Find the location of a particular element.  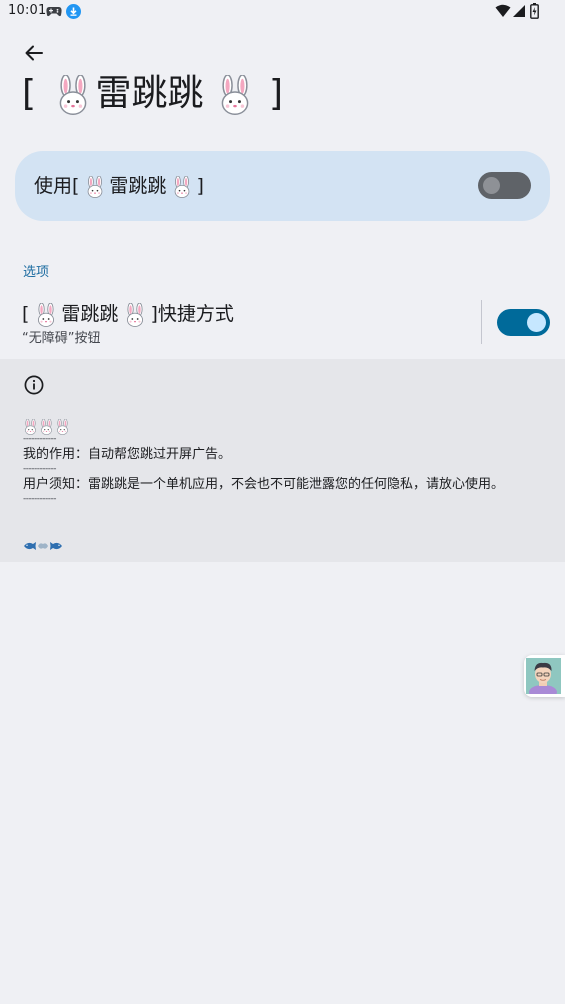

status-bar: 10:01 is located at coordinates (282, 12).